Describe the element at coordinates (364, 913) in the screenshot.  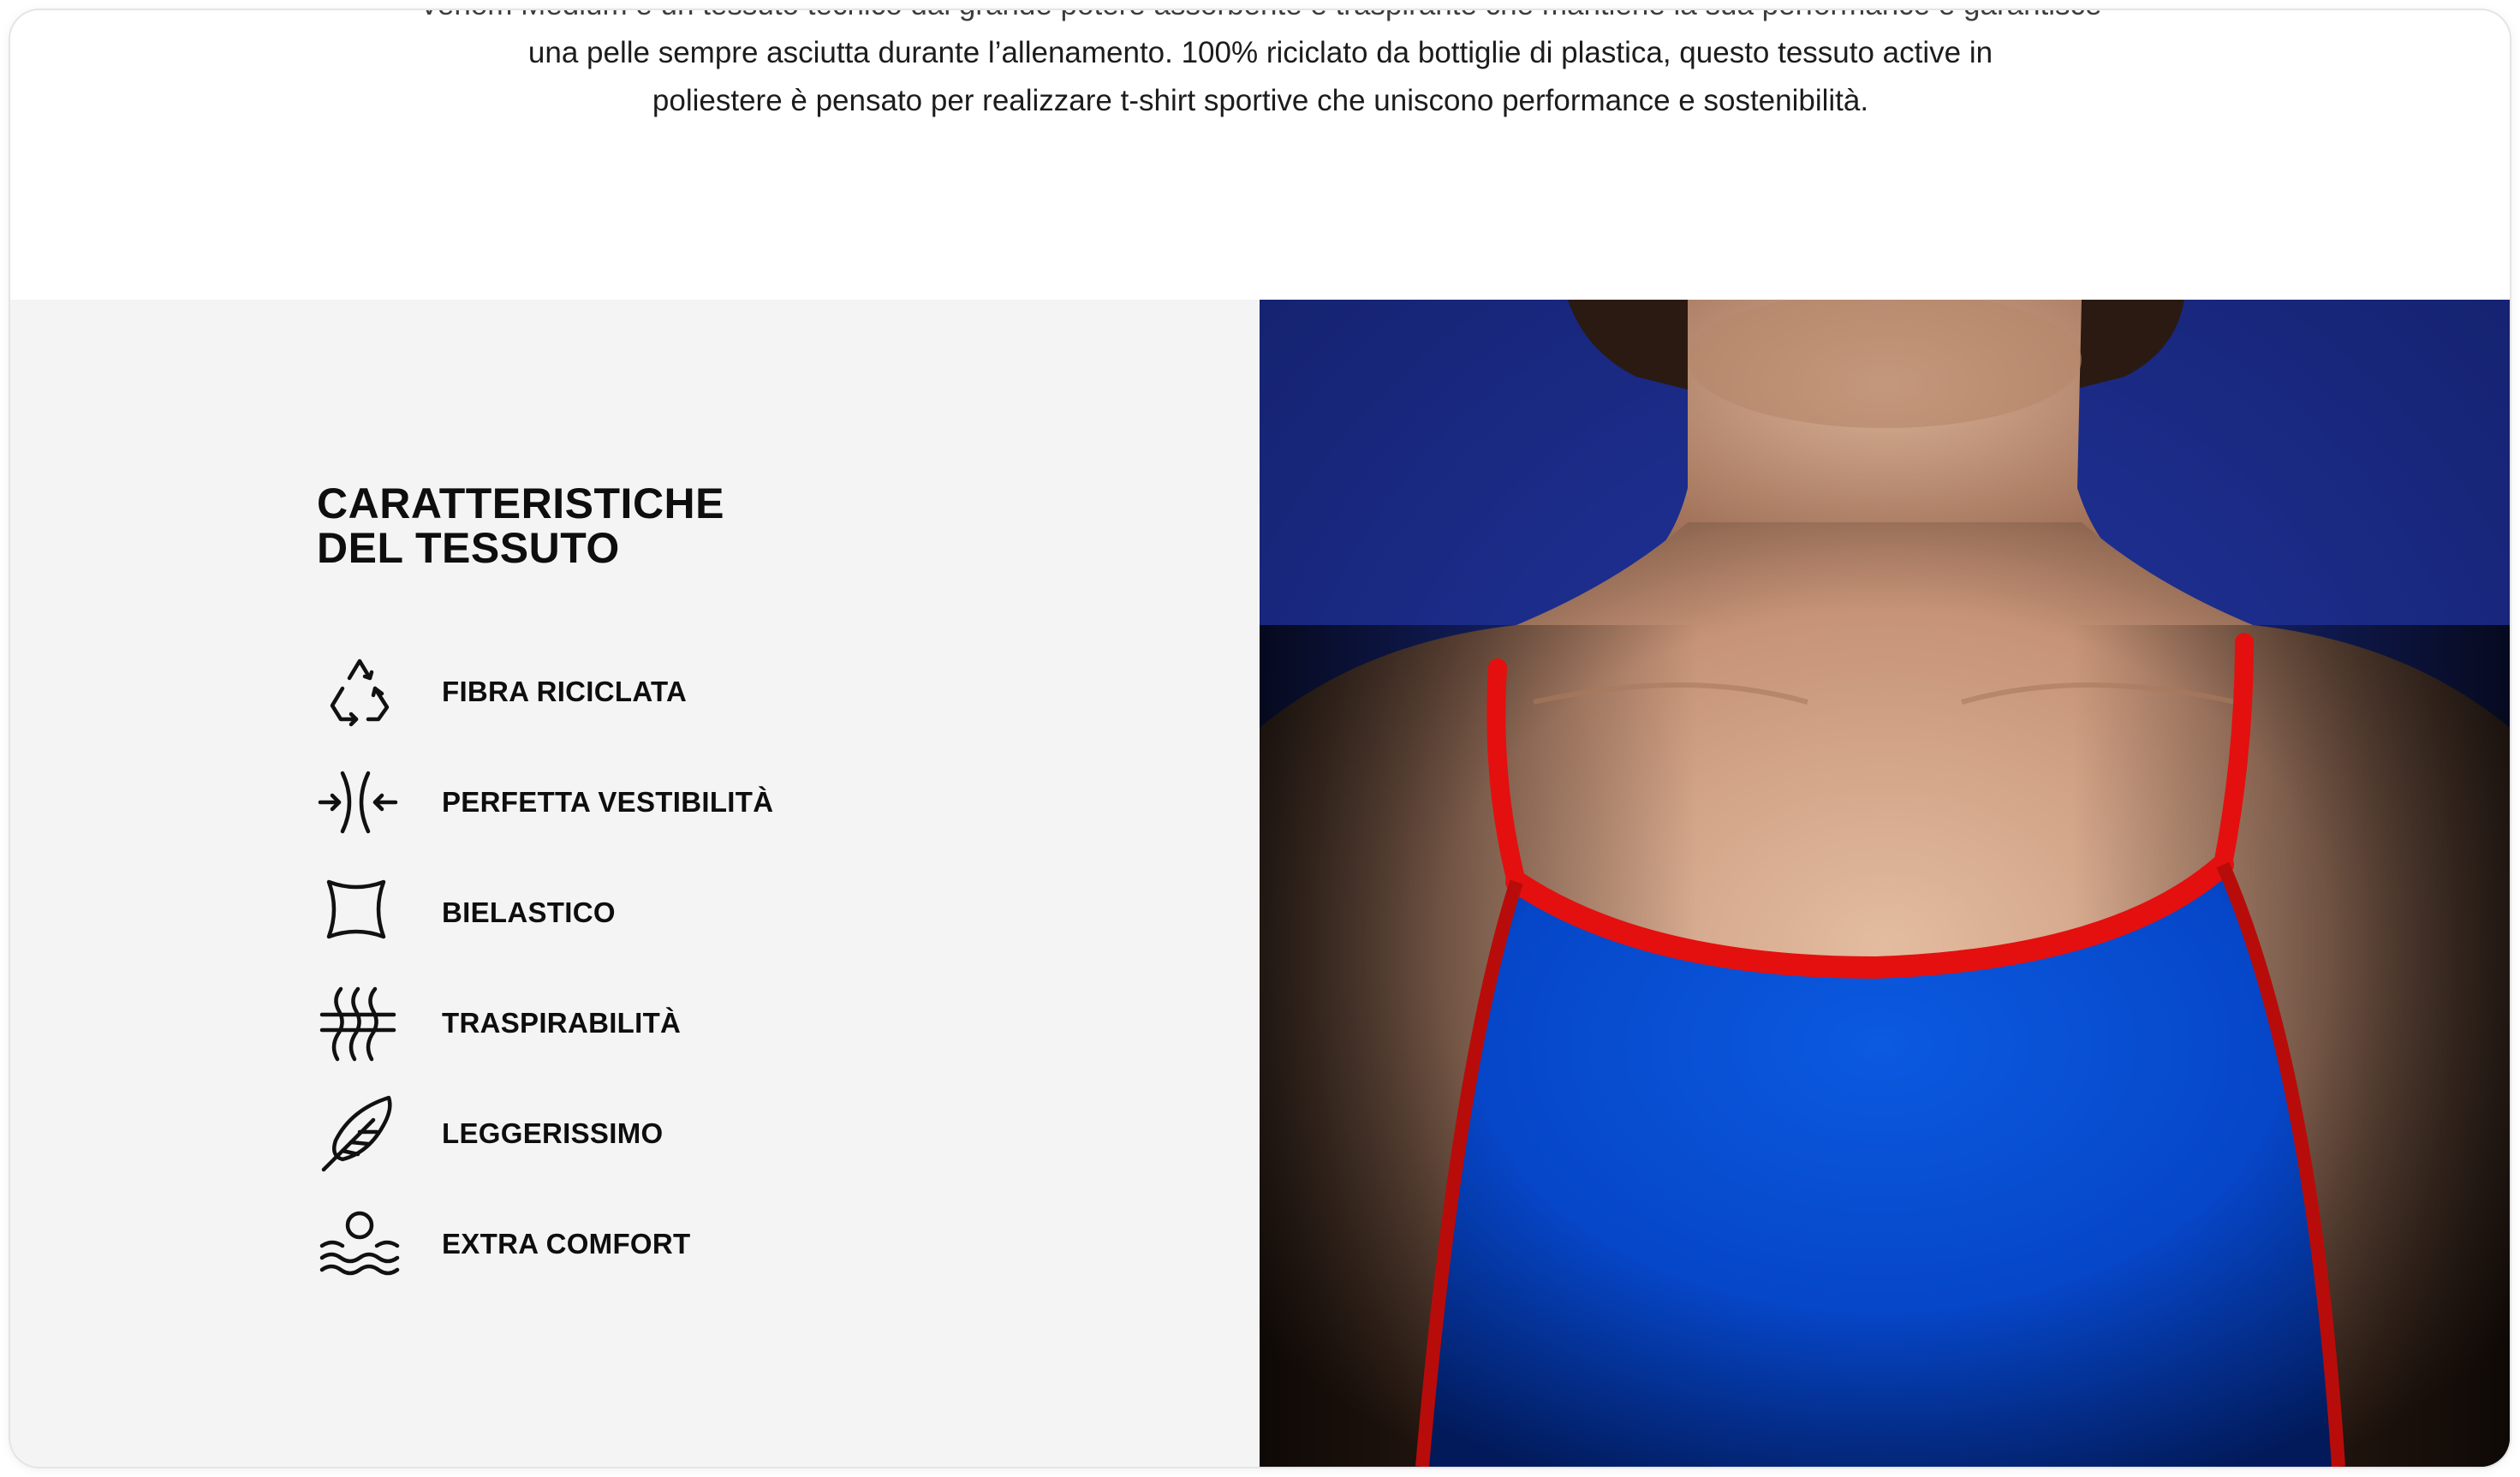
I see `bi-stretch-square-icon` at that location.